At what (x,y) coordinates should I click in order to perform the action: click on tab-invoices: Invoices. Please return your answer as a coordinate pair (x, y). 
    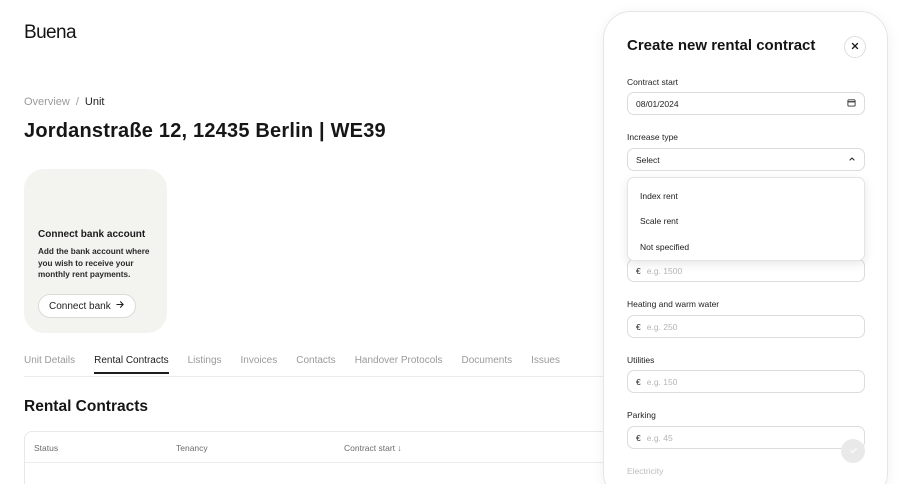
    Looking at the image, I should click on (259, 364).